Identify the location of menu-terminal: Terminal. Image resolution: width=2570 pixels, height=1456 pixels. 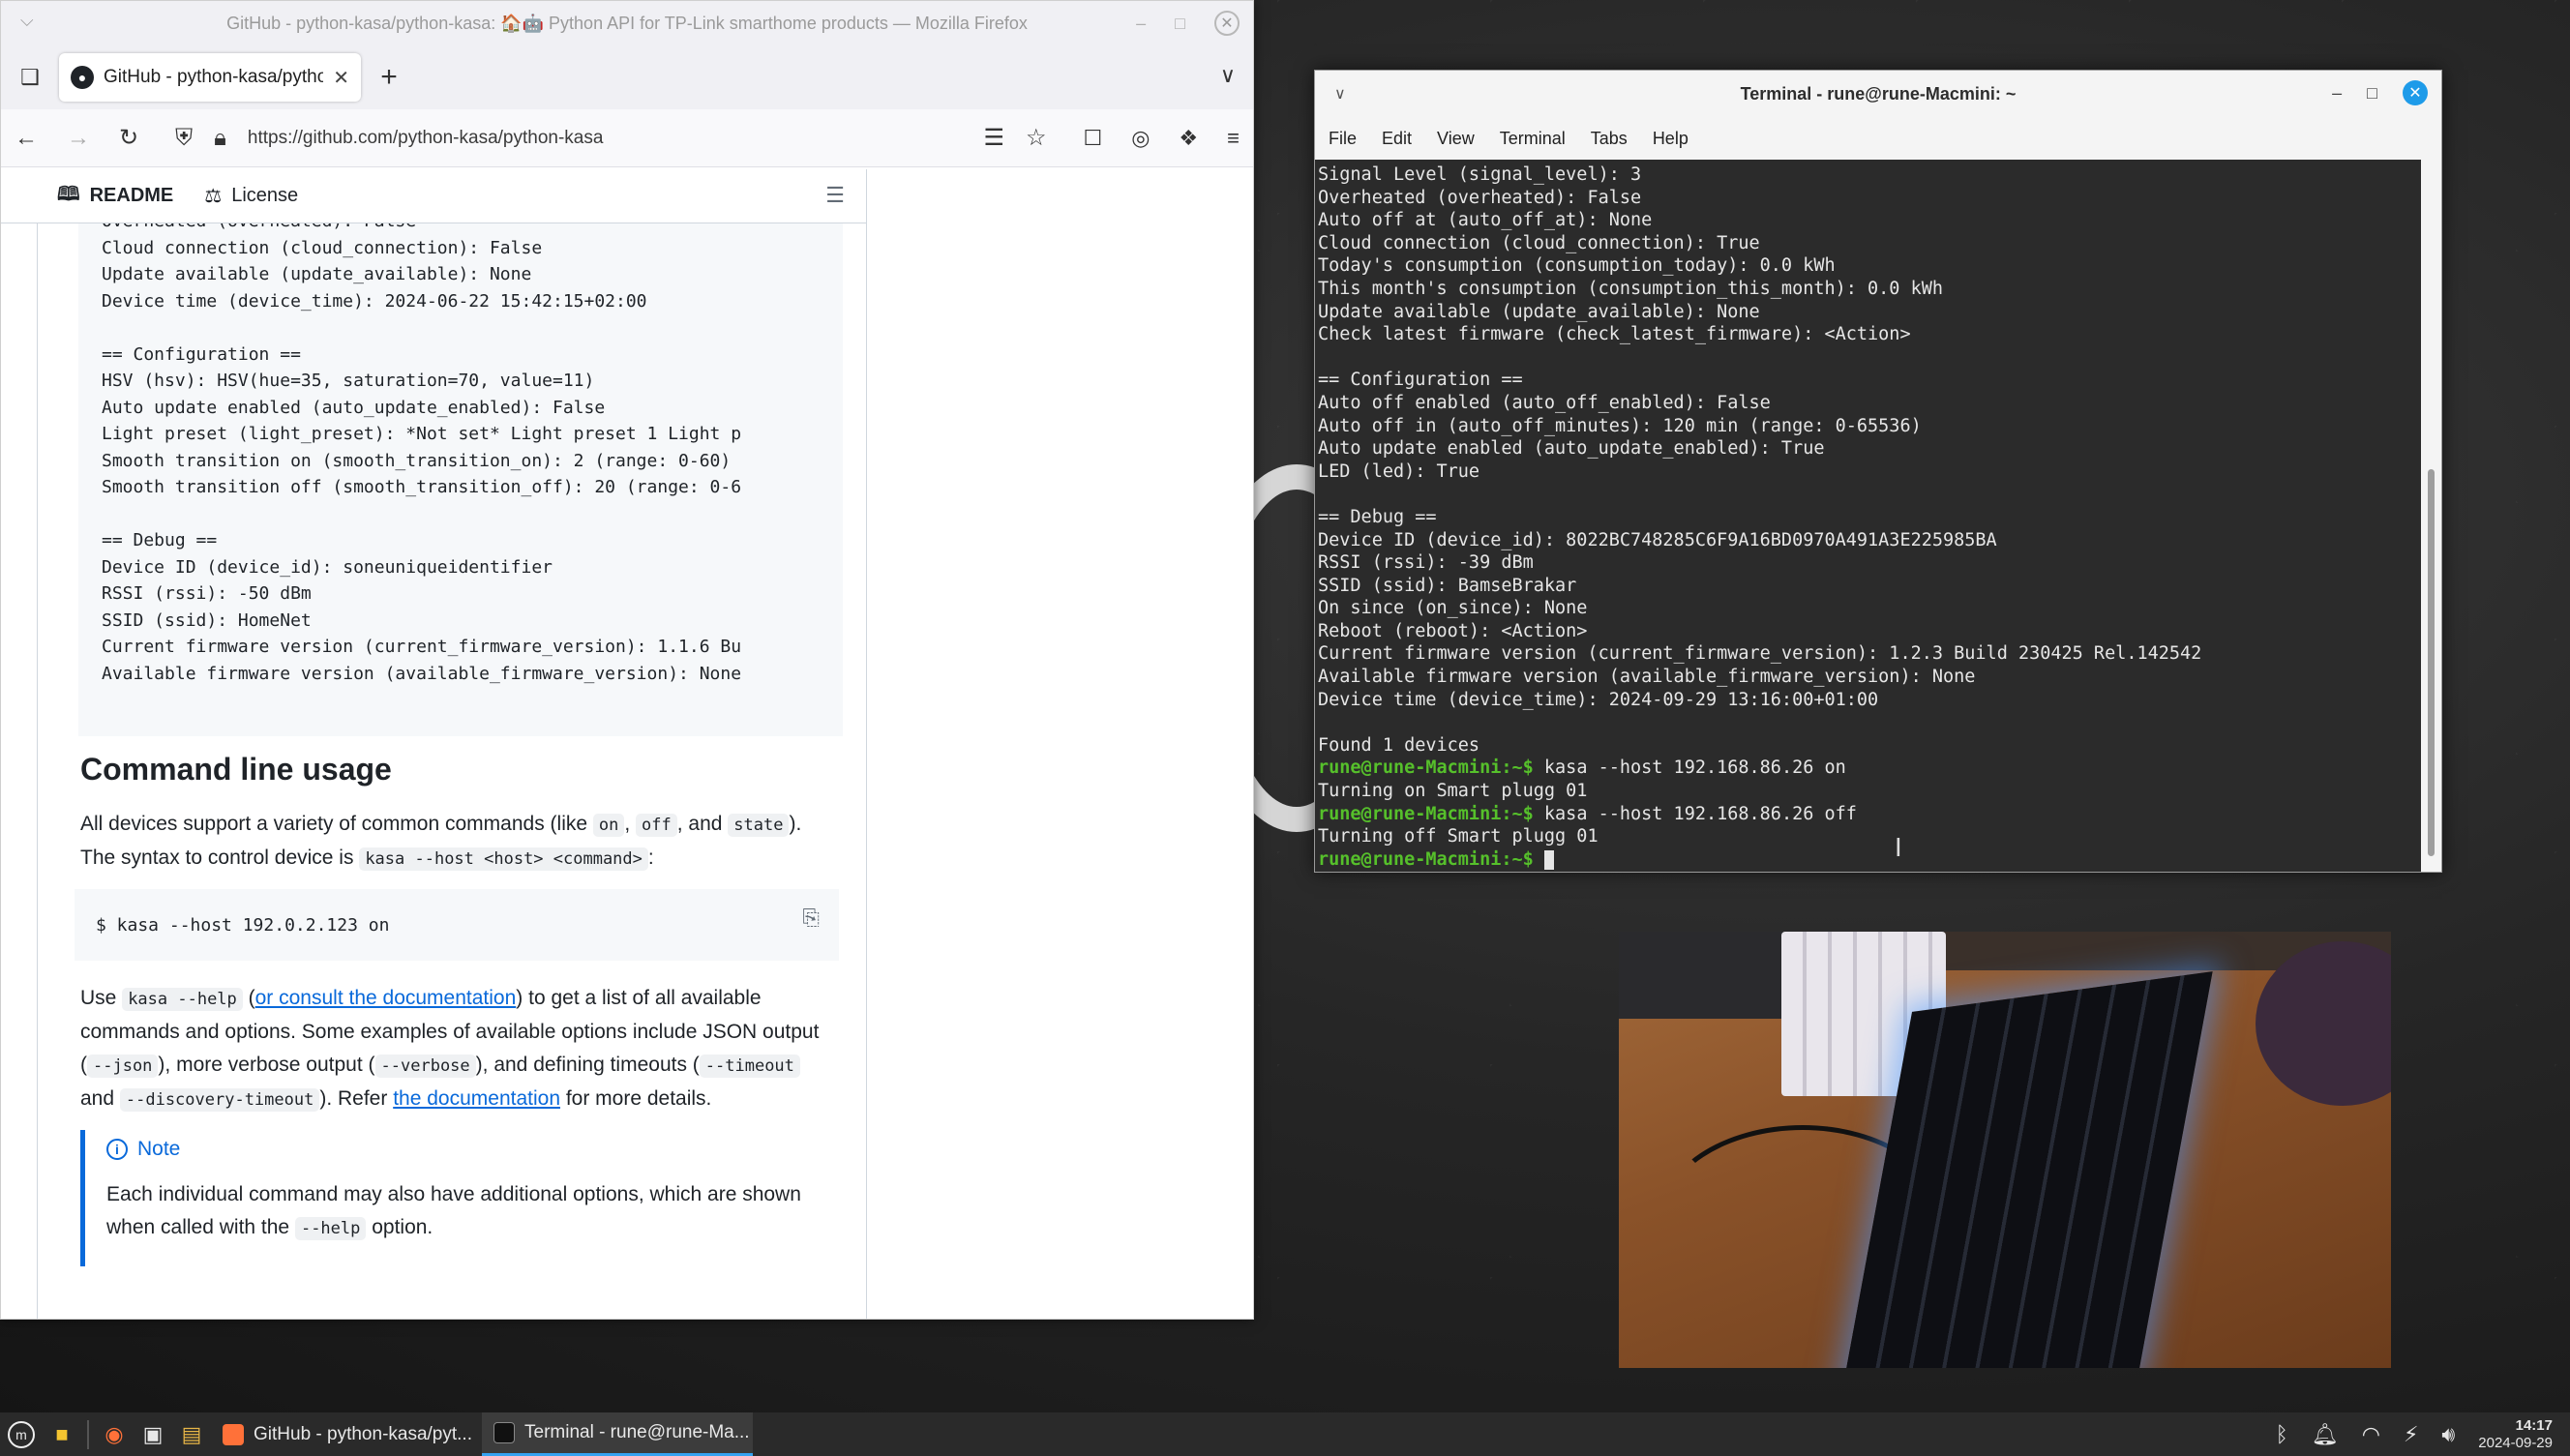
(1533, 139).